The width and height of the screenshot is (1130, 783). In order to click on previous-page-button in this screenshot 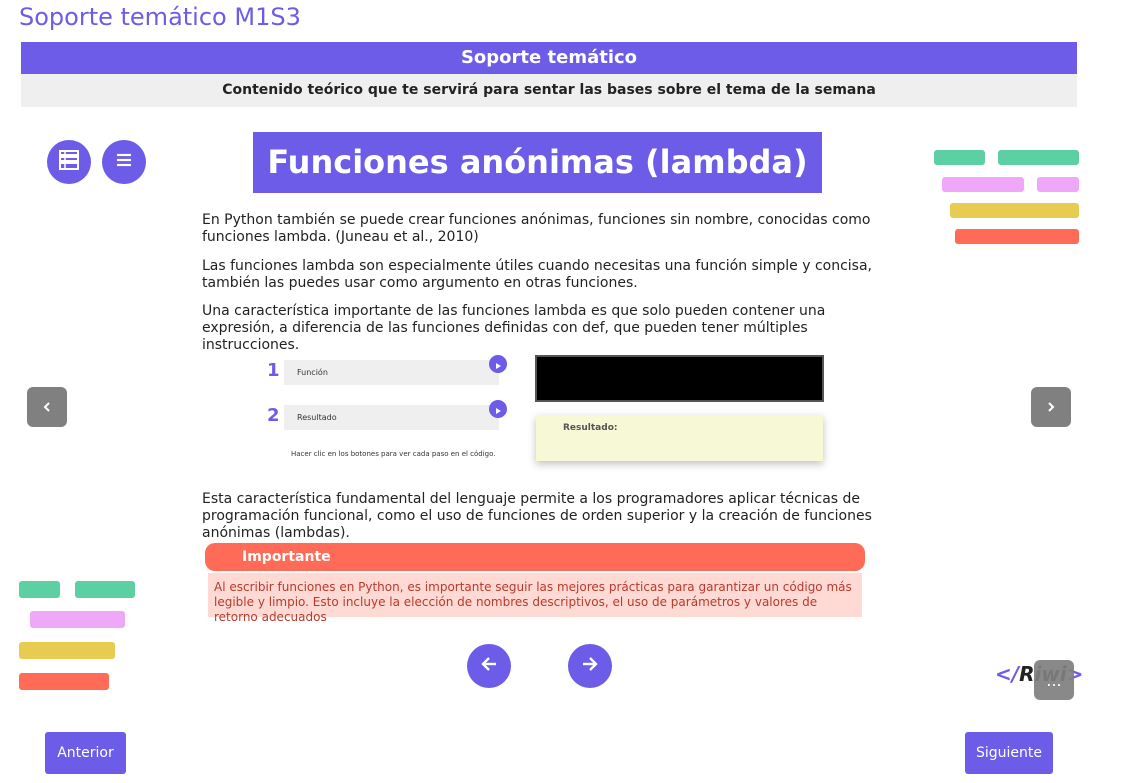, I will do `click(489, 666)`.